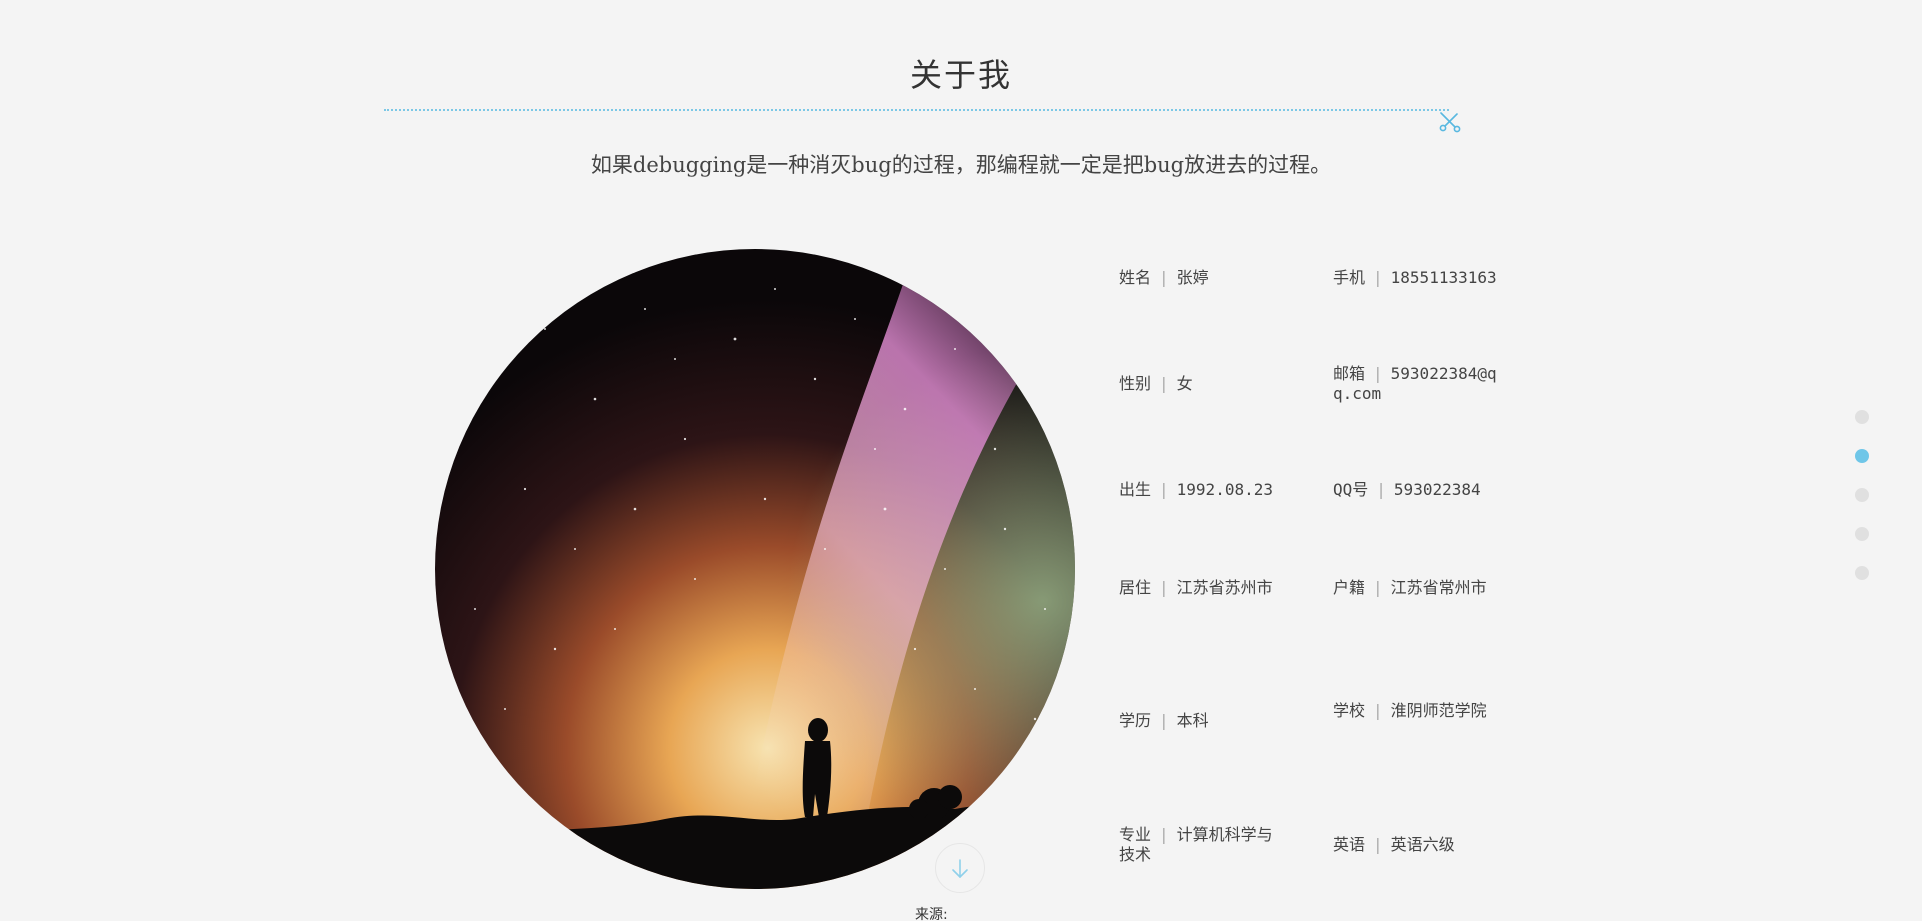 Image resolution: width=1922 pixels, height=921 pixels. What do you see at coordinates (1862, 456) in the screenshot?
I see `nav-dot-active` at bounding box center [1862, 456].